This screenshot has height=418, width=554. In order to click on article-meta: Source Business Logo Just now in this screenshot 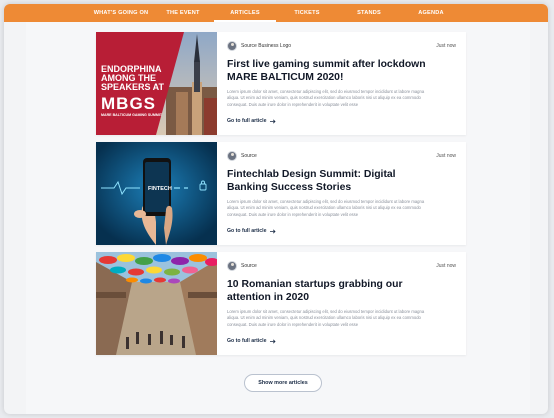, I will do `click(341, 46)`.